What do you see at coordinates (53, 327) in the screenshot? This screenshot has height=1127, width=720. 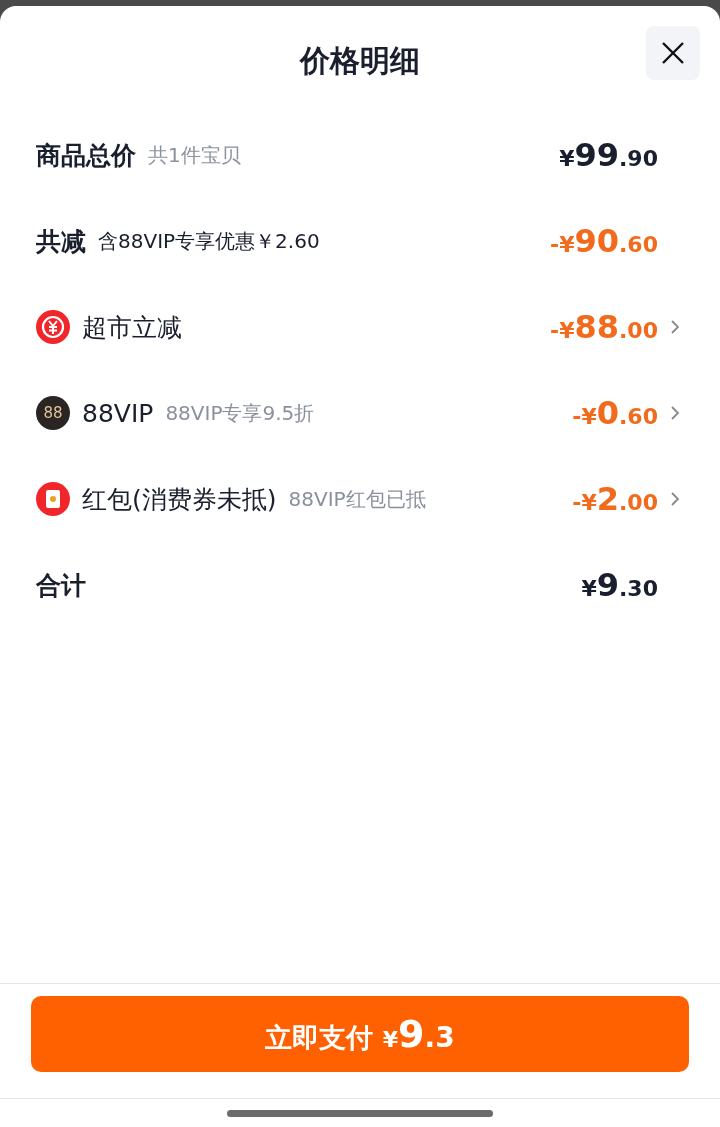 I see `coin-icon` at bounding box center [53, 327].